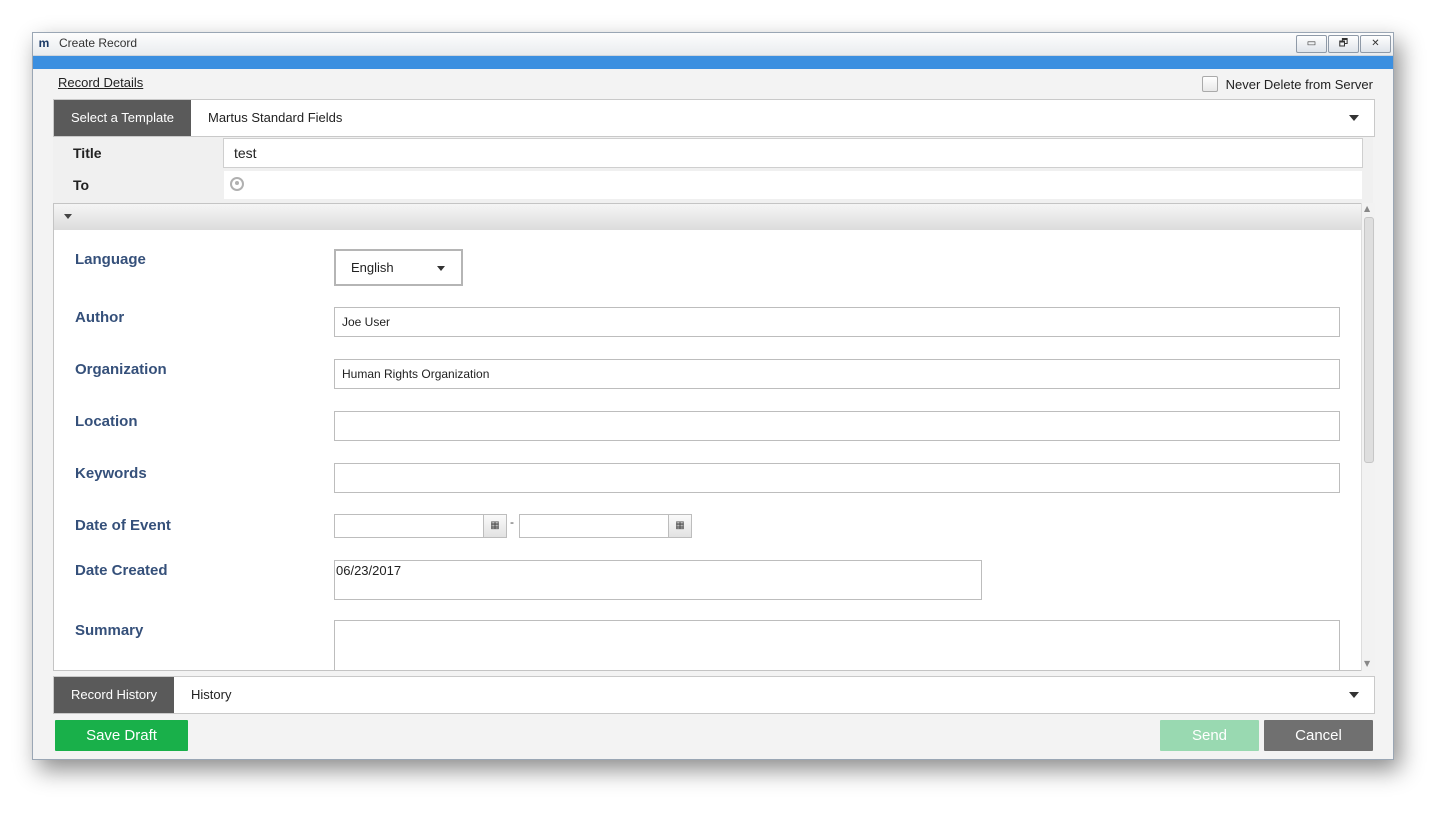  What do you see at coordinates (594, 526) in the screenshot?
I see `event-end-date-input` at bounding box center [594, 526].